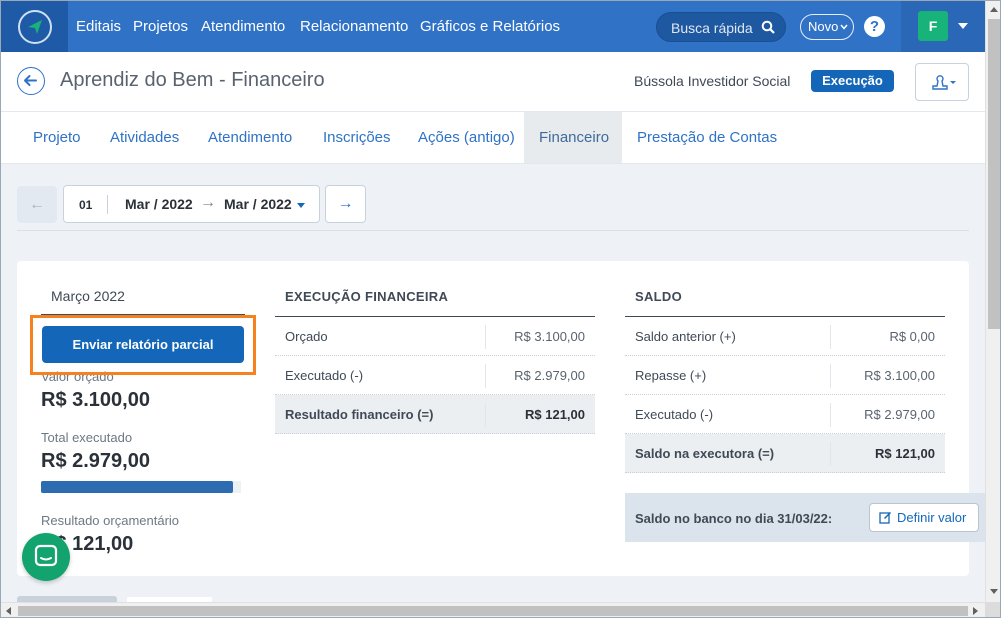 This screenshot has height=618, width=1001. I want to click on horizontal-scroll-thumb, so click(493, 611).